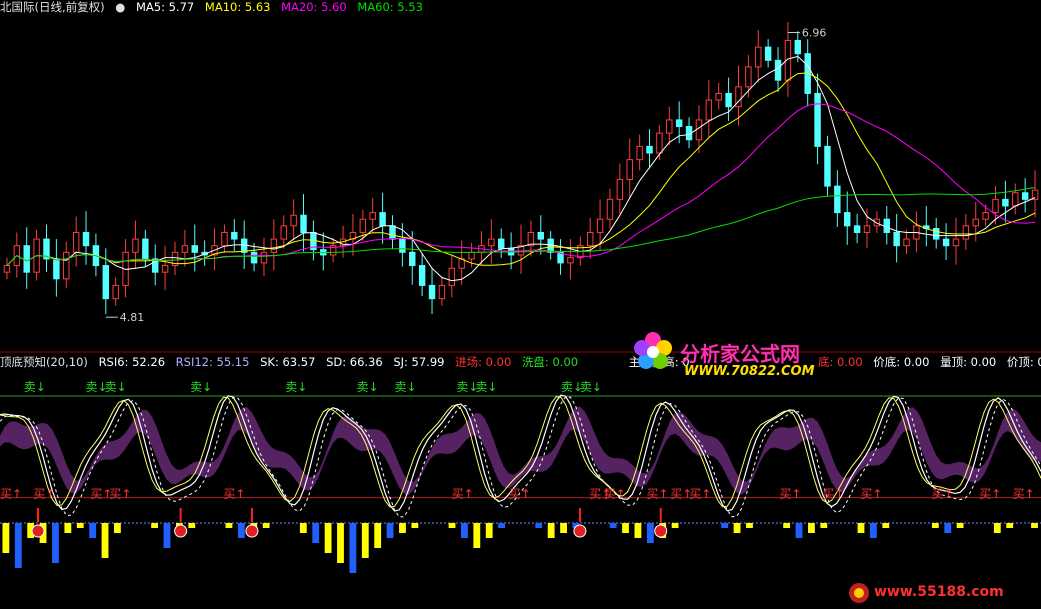  I want to click on price-bottom-readout: 价底: 0.00, so click(901, 362).